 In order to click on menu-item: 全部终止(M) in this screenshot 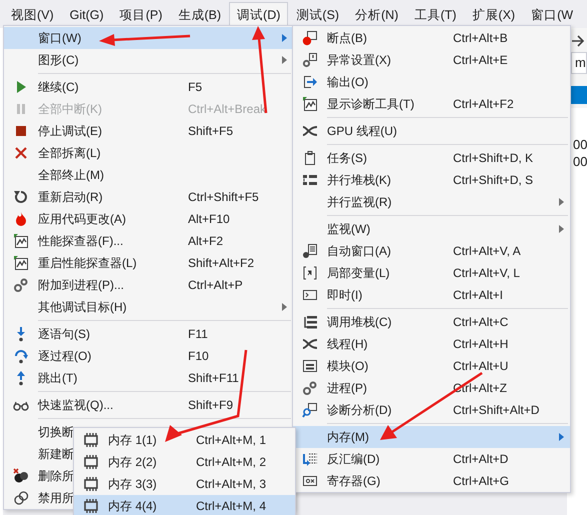, I will do `click(148, 175)`.